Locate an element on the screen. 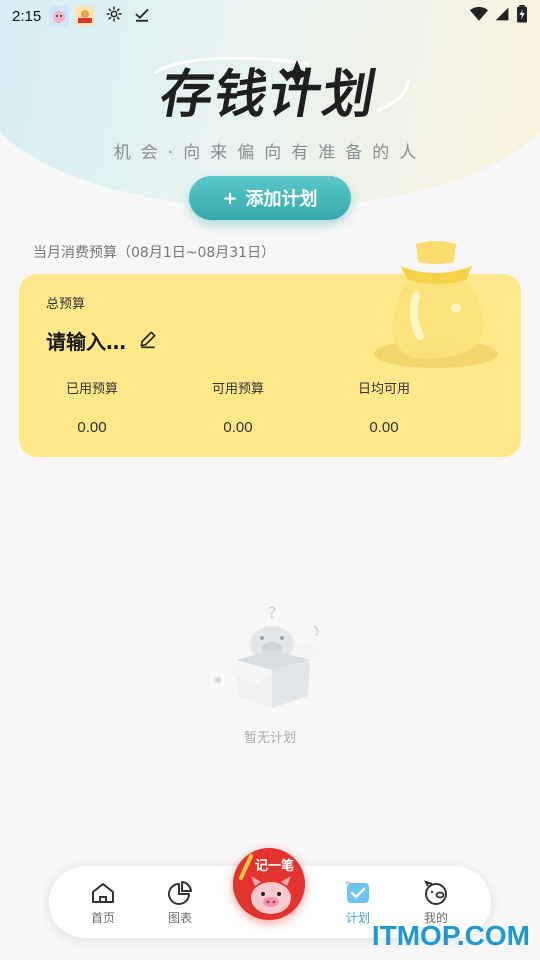 This screenshot has width=540, height=960. add-record-fab: 记一笔 is located at coordinates (269, 884).